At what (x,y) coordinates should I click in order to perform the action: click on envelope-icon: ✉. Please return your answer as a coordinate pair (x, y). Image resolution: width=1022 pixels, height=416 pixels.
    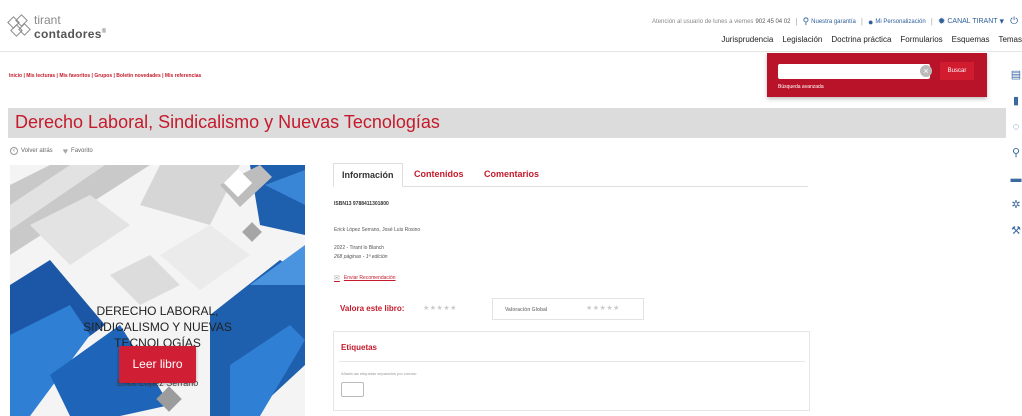
    Looking at the image, I should click on (337, 278).